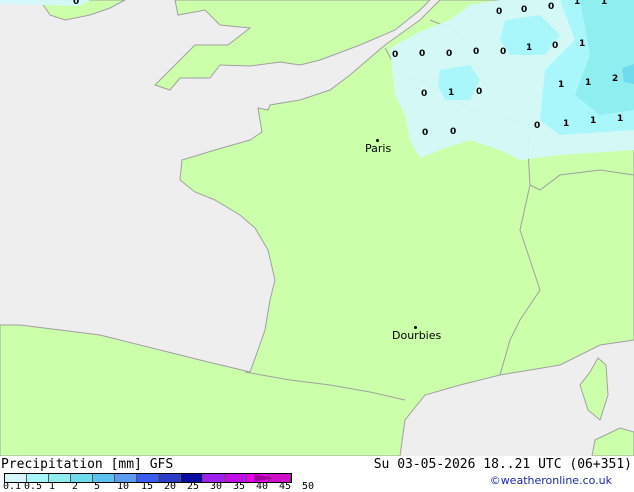  What do you see at coordinates (615, 79) in the screenshot?
I see `precip-value: 2` at bounding box center [615, 79].